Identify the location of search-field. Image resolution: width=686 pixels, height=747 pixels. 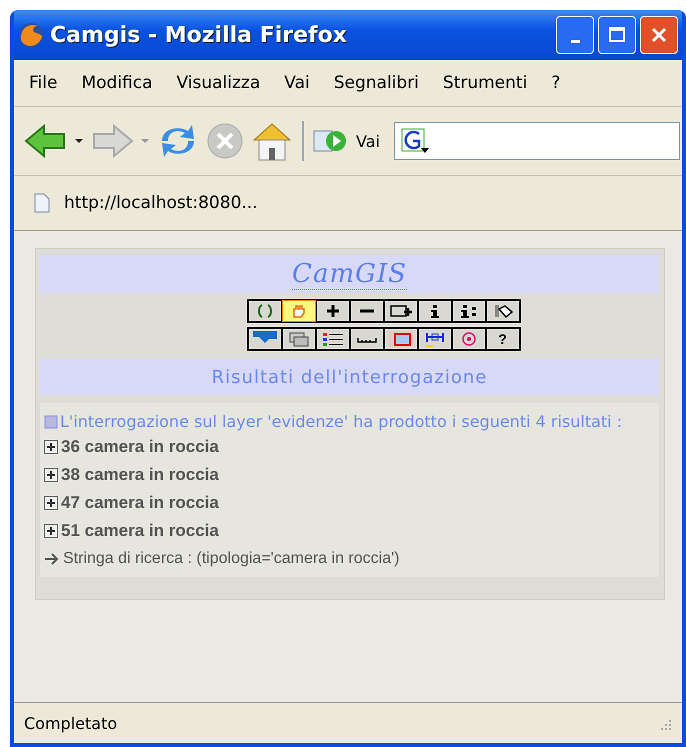
(537, 141).